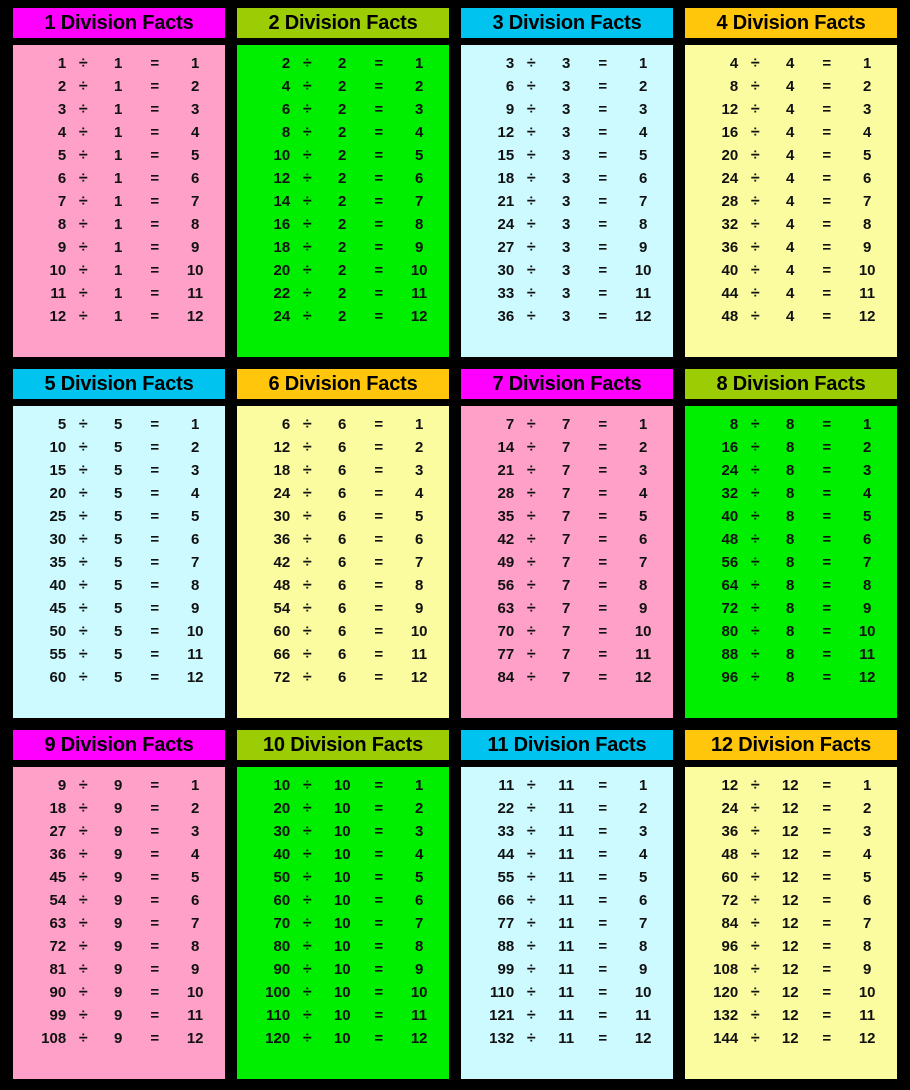 Image resolution: width=910 pixels, height=1090 pixels. I want to click on fact-row: 8 ÷ 4 = 2, so click(791, 86).